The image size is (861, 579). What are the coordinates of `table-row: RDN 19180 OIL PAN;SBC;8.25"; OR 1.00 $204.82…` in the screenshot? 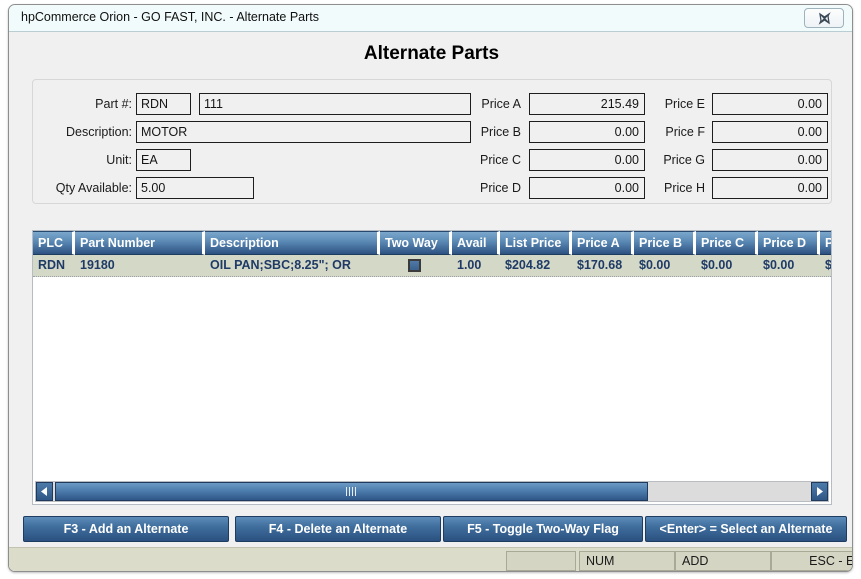 It's located at (432, 266).